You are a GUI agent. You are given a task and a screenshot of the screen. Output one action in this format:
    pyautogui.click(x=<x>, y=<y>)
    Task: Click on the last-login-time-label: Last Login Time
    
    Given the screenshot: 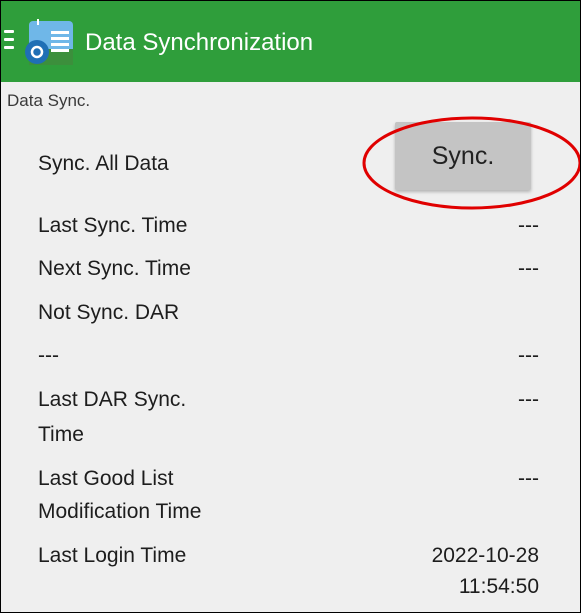 What is the action you would take?
    pyautogui.click(x=112, y=555)
    